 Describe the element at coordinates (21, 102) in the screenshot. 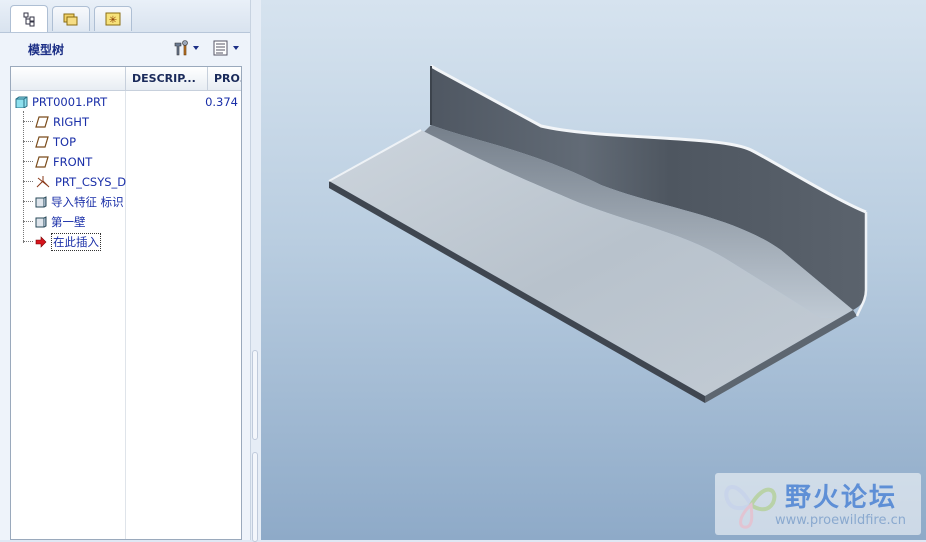

I see `part-icon` at that location.